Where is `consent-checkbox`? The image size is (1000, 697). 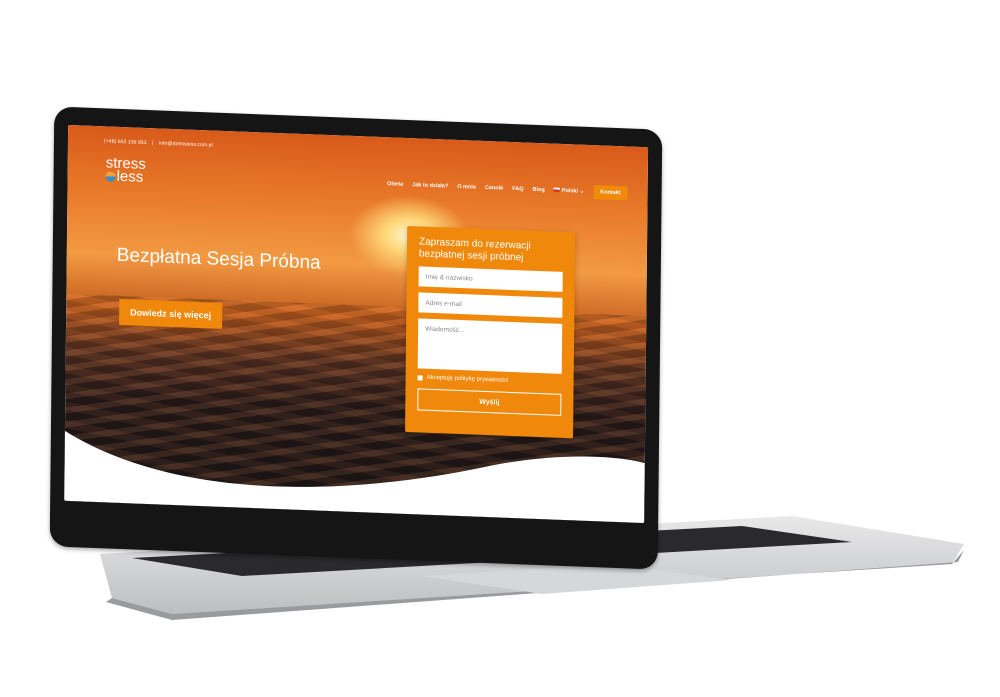
consent-checkbox is located at coordinates (420, 377).